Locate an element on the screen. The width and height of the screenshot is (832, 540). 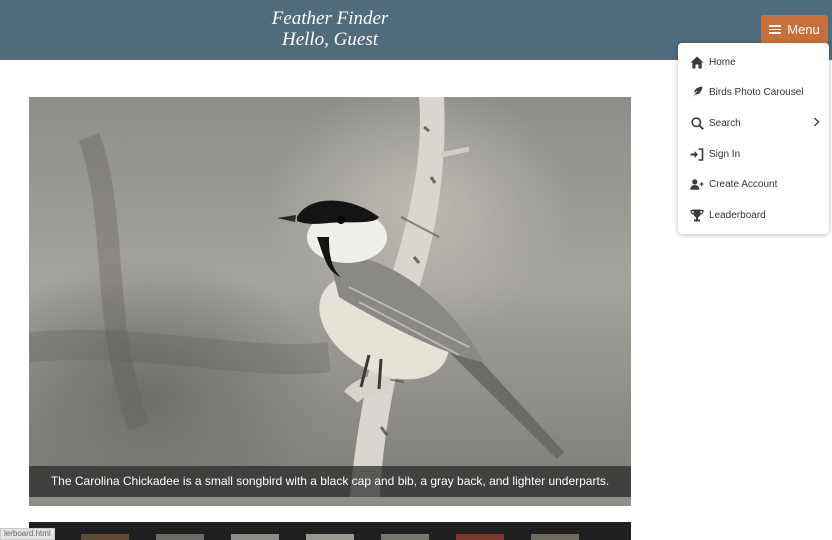
menu-button: Menu is located at coordinates (794, 29).